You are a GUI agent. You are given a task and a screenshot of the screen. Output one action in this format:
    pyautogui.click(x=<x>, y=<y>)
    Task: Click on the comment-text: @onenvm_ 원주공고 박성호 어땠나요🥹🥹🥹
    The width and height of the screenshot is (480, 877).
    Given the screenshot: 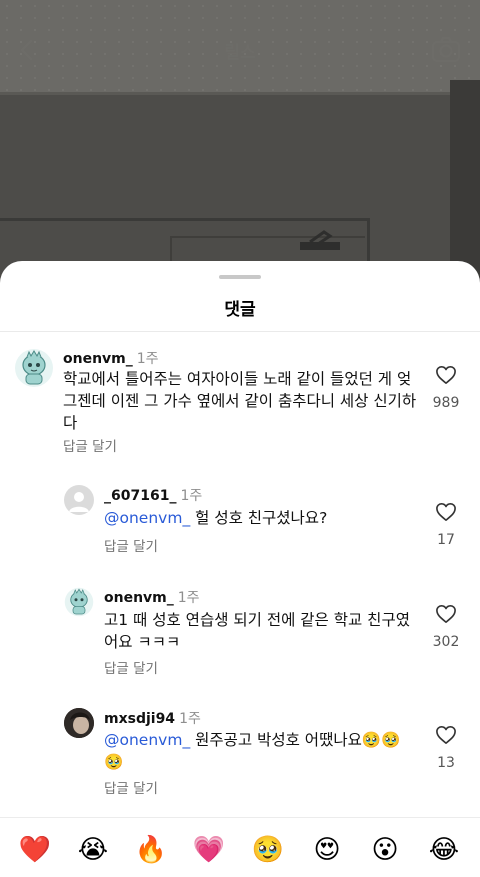 What is the action you would take?
    pyautogui.click(x=259, y=751)
    